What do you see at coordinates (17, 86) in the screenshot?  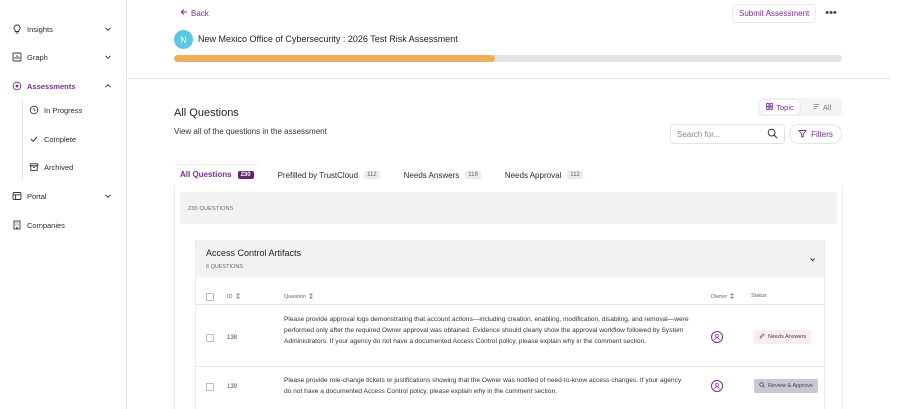 I see `assessments-icon` at bounding box center [17, 86].